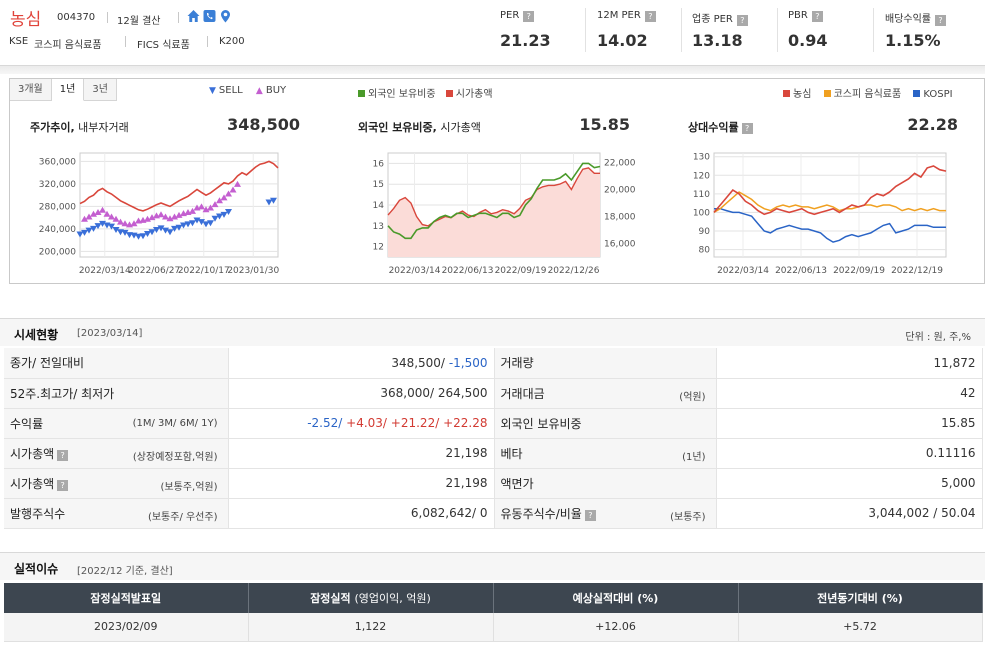 The image size is (985, 648). I want to click on header-shadow, so click(492, 70).